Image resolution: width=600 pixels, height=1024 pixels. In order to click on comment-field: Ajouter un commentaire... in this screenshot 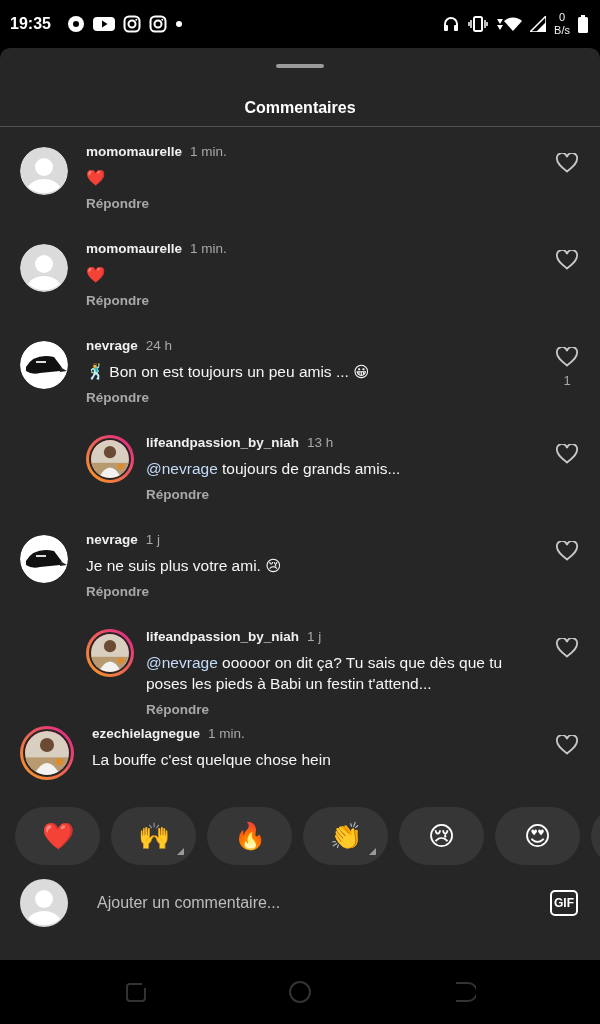, I will do `click(322, 903)`.